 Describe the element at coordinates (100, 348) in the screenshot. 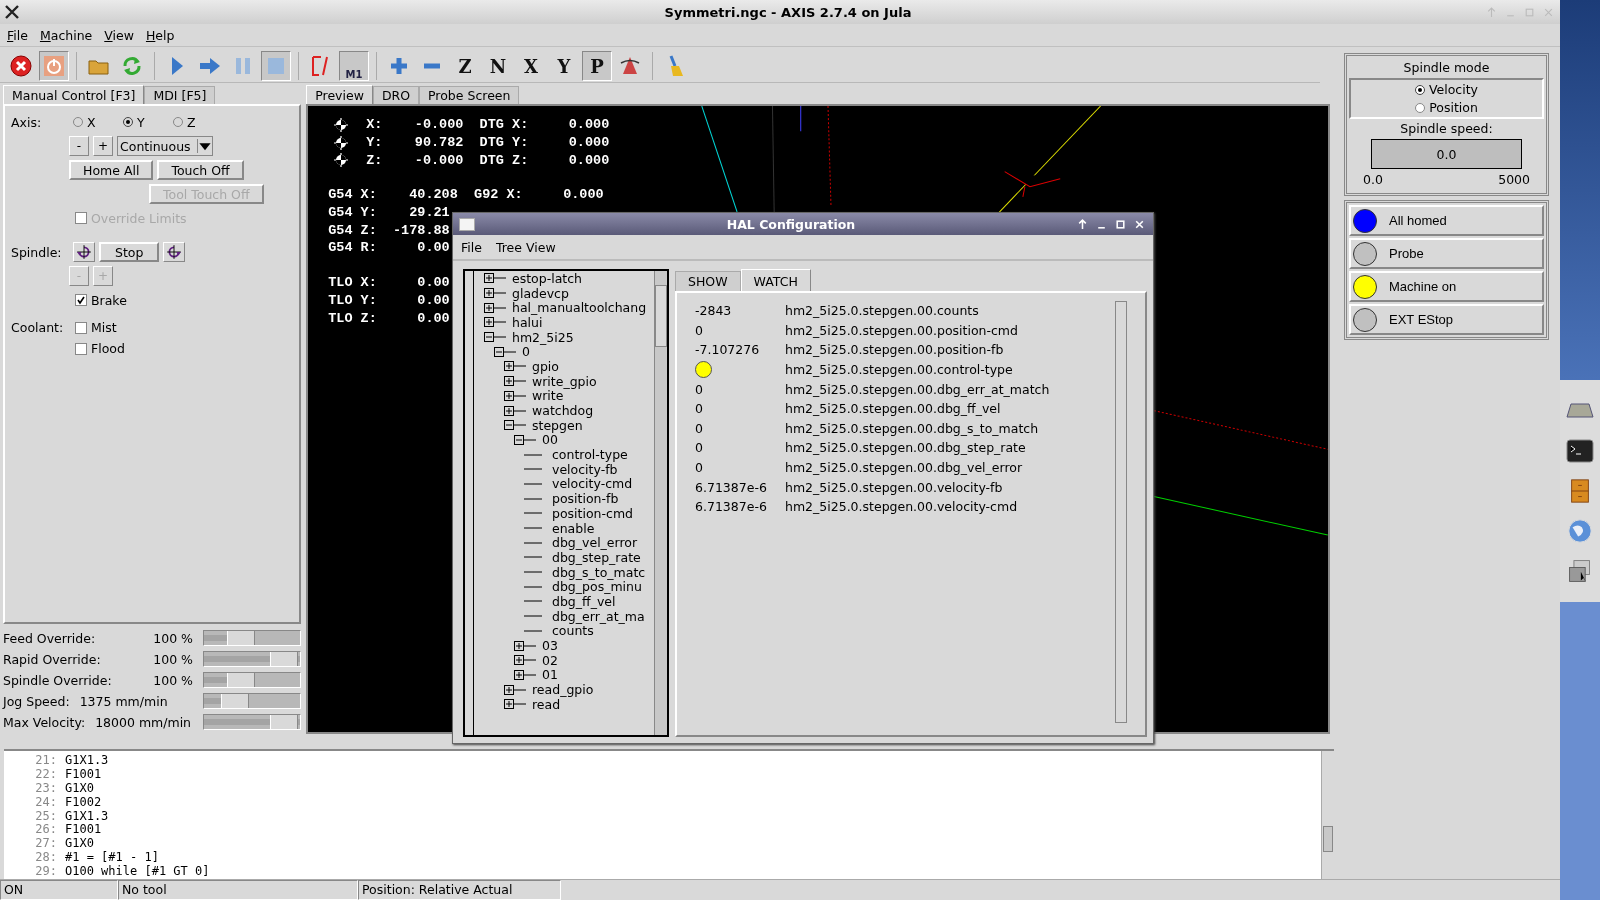

I see `coolant-checkbox: Flood` at that location.